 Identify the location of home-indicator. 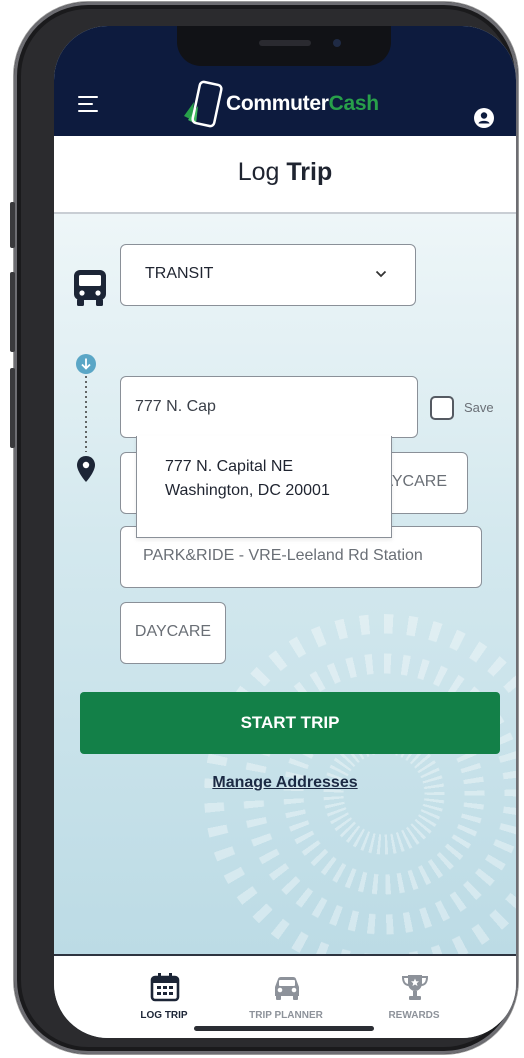
(284, 1028).